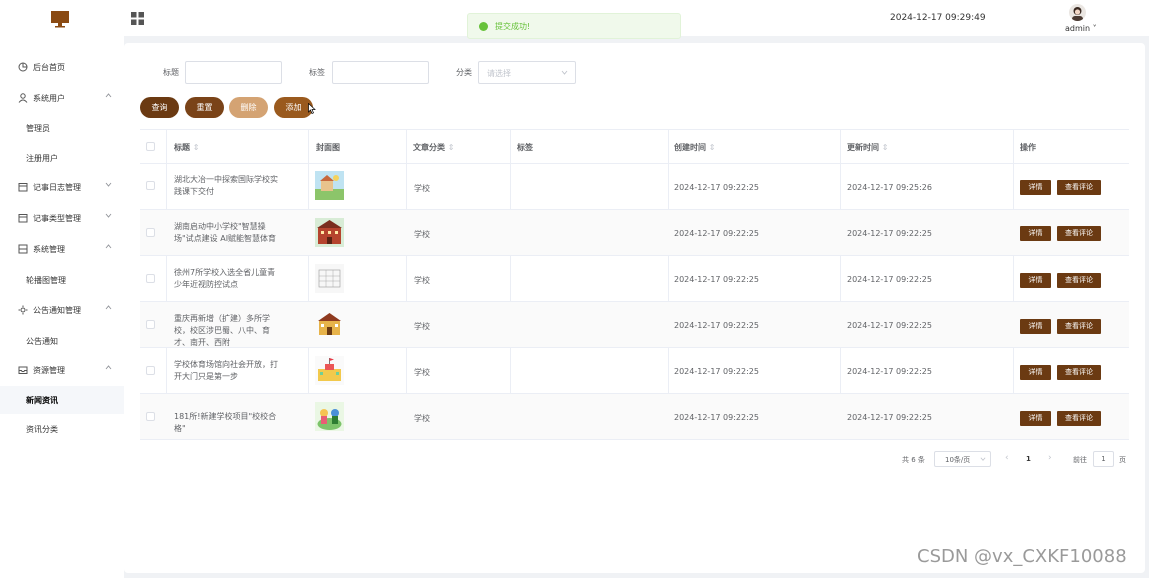  I want to click on sidebar-item-label: 新闻资讯, so click(42, 400).